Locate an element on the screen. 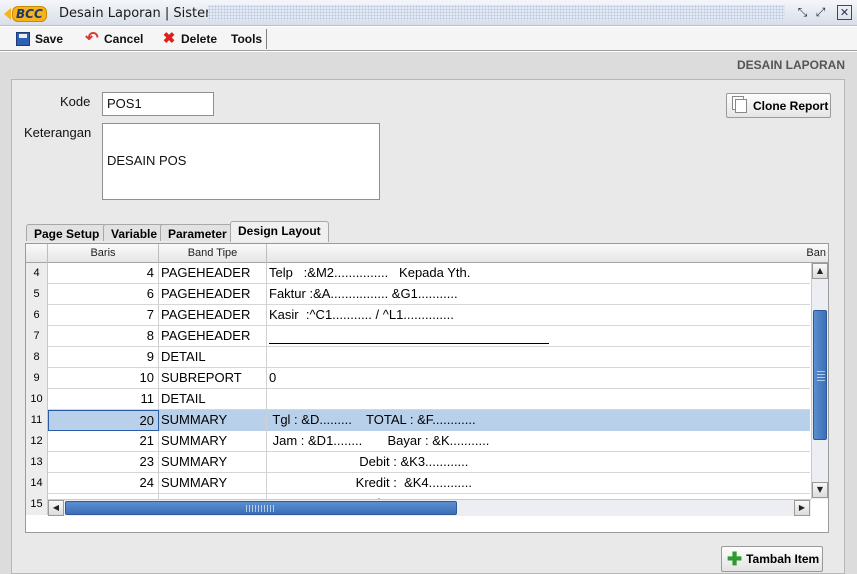 Image resolution: width=857 pixels, height=574 pixels. row-number: 13 is located at coordinates (37, 462).